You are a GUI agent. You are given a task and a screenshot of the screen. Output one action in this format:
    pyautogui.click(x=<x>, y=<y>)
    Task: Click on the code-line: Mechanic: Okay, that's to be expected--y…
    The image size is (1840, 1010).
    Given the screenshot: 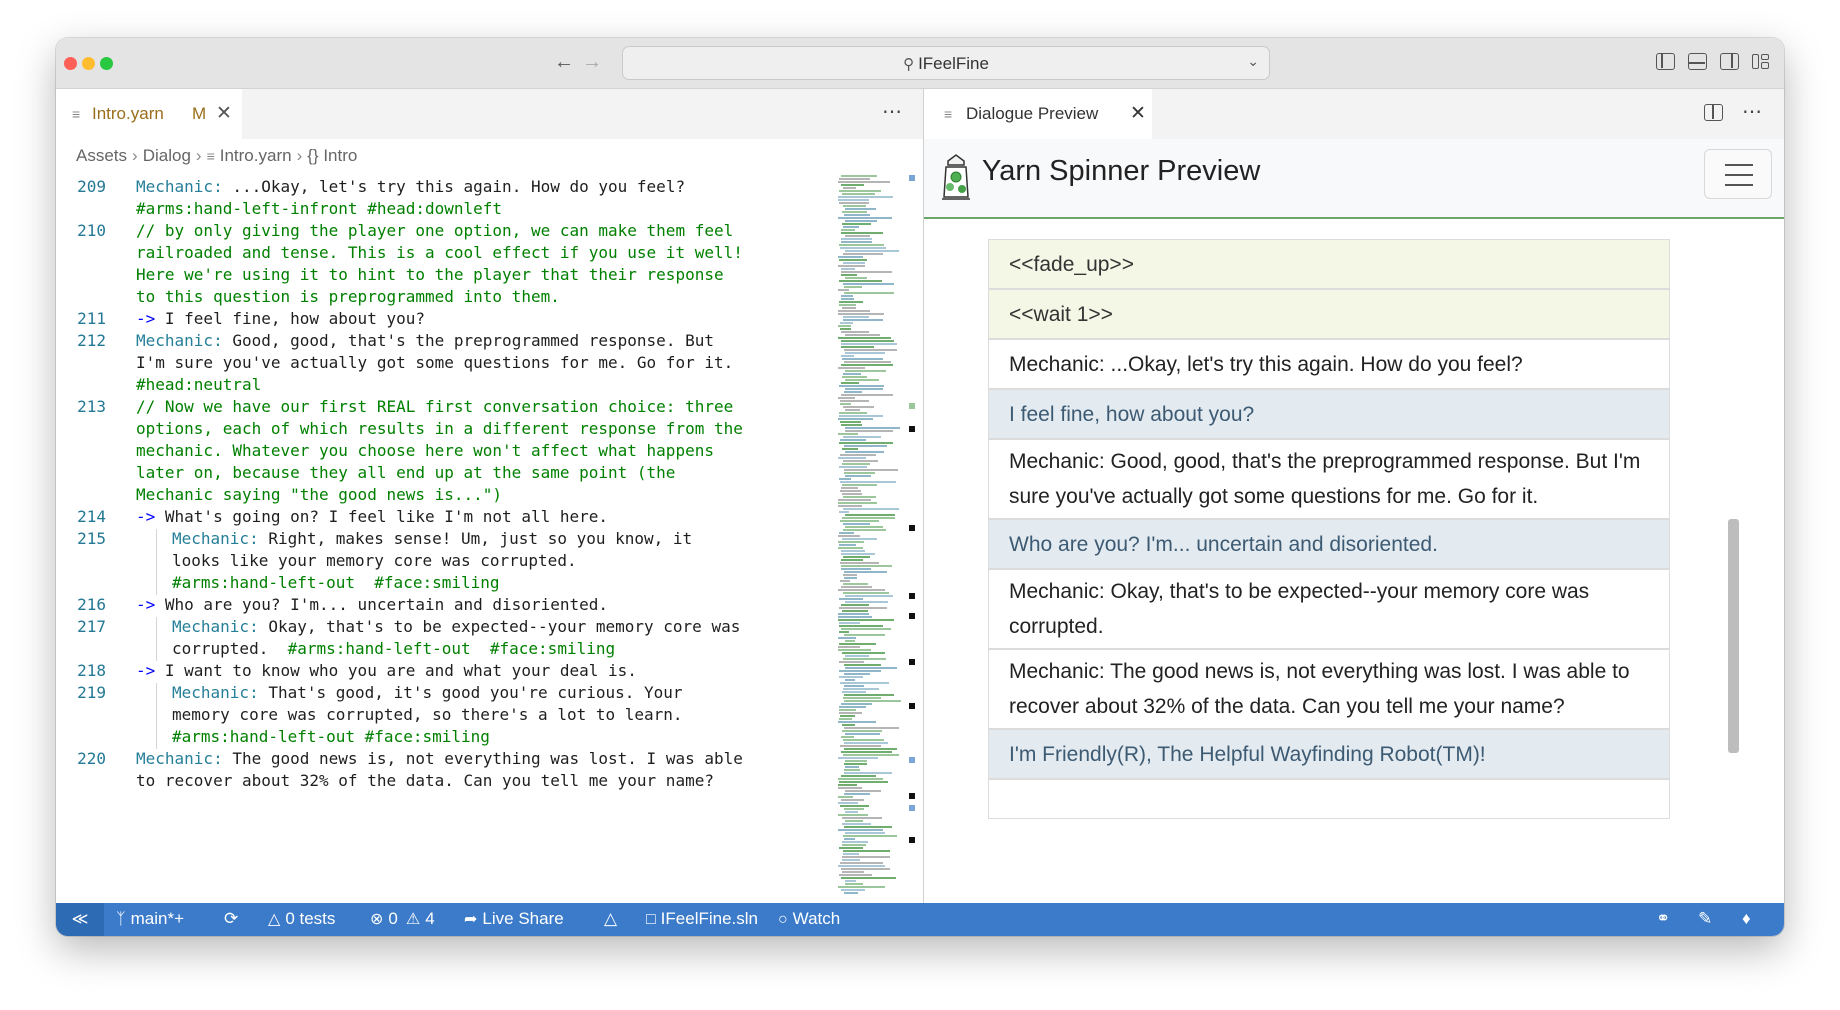 What is the action you would take?
    pyautogui.click(x=456, y=626)
    